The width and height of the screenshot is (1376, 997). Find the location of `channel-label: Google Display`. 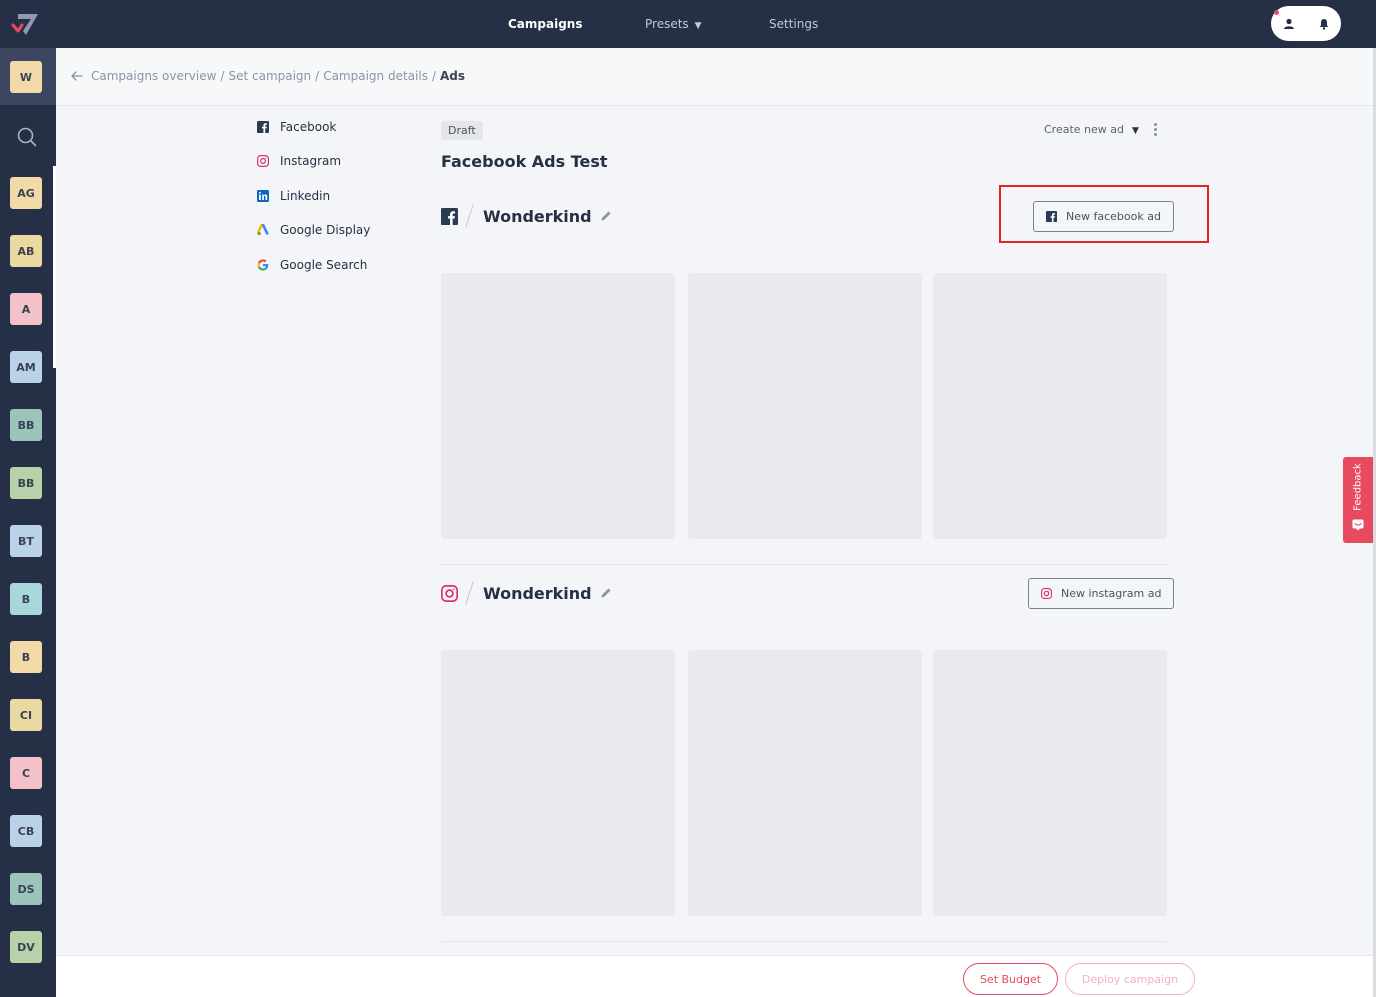

channel-label: Google Display is located at coordinates (325, 230).